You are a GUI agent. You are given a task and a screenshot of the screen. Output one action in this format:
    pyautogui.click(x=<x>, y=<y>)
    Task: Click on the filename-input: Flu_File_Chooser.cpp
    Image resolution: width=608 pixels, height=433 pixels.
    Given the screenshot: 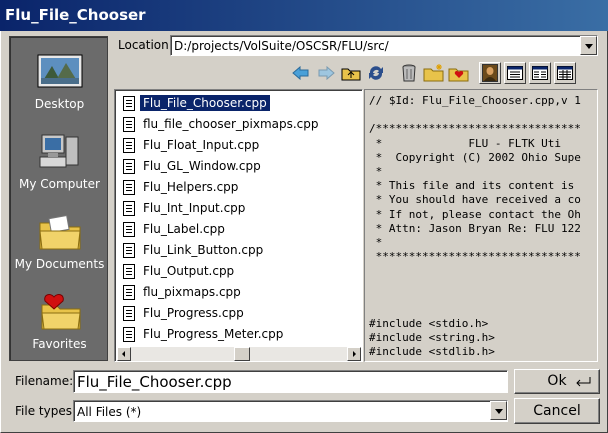 What is the action you would take?
    pyautogui.click(x=290, y=381)
    